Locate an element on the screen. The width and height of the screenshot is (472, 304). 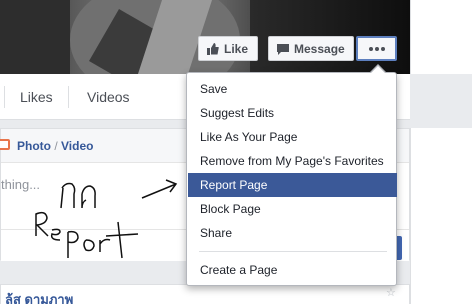
message-button-label: Message is located at coordinates (319, 48).